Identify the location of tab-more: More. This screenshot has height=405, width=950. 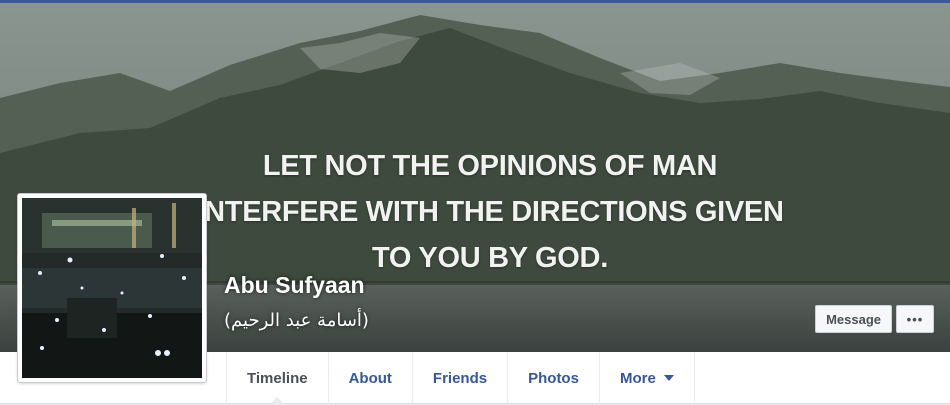
(647, 378).